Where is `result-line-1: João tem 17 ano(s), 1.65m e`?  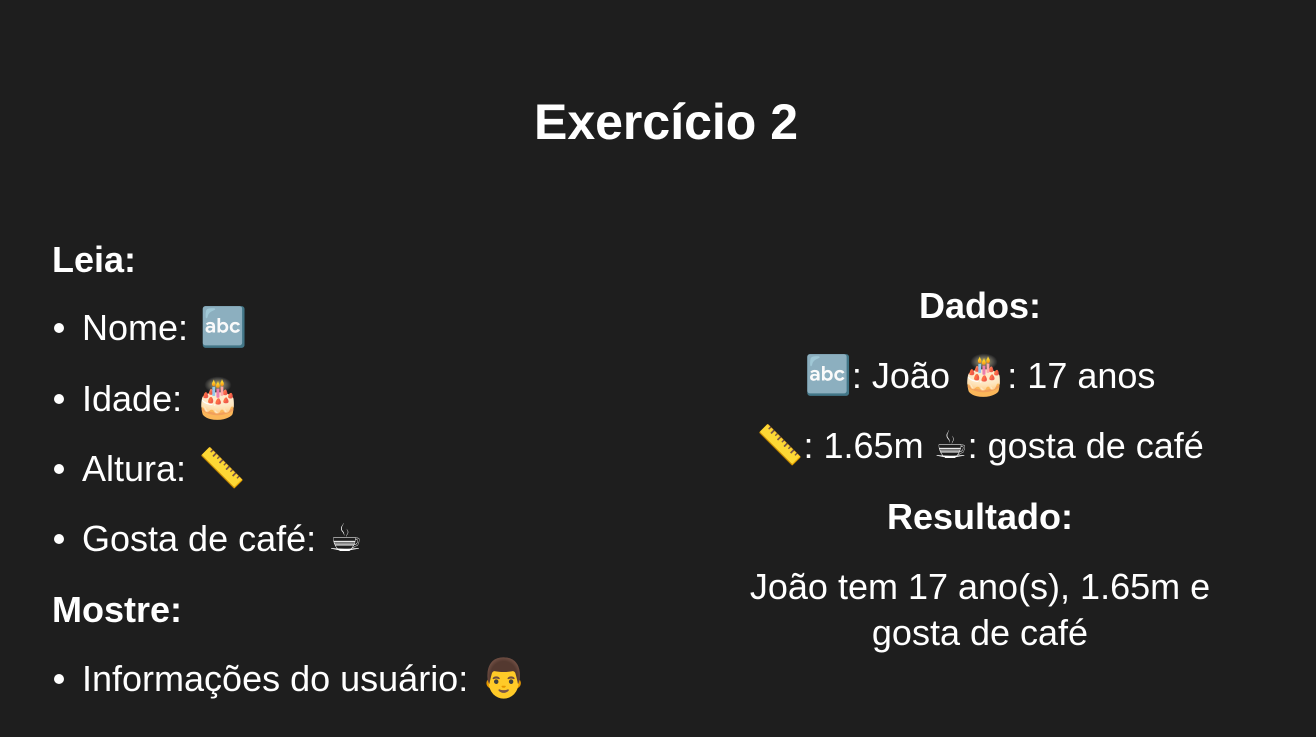
result-line-1: João tem 17 ano(s), 1.65m e is located at coordinates (980, 586).